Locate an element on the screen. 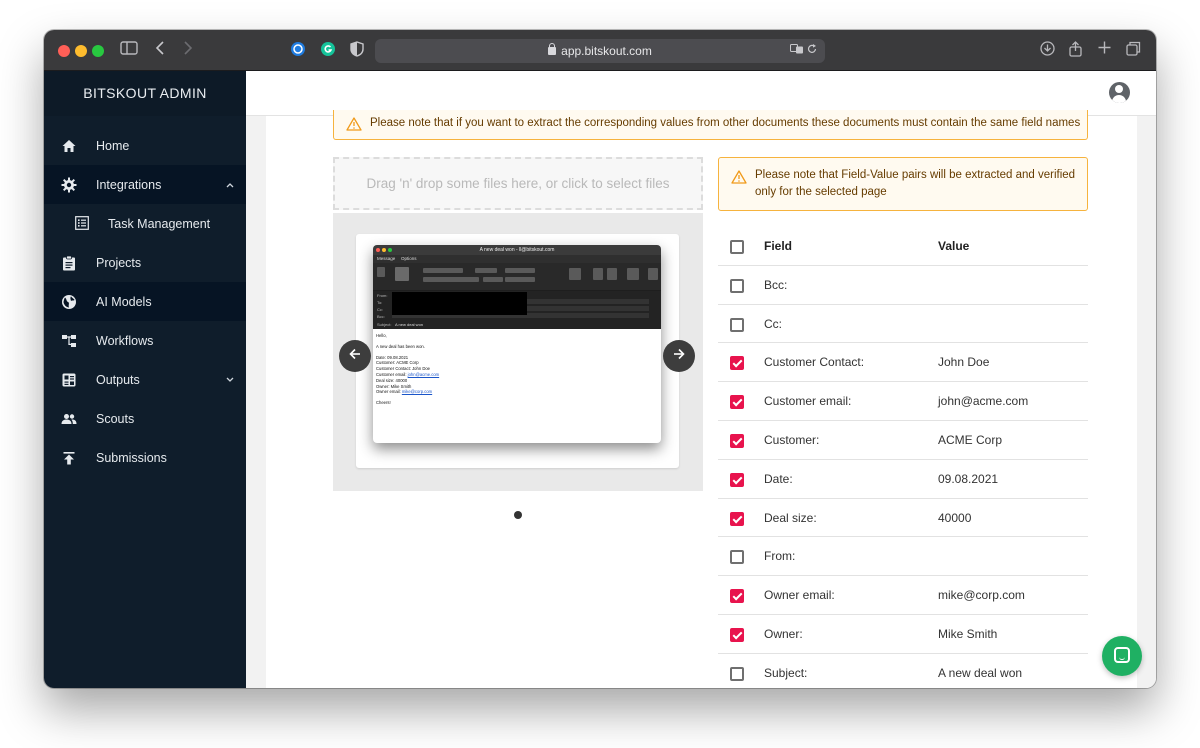  address-bar: app.bitskout.com is located at coordinates (600, 51).